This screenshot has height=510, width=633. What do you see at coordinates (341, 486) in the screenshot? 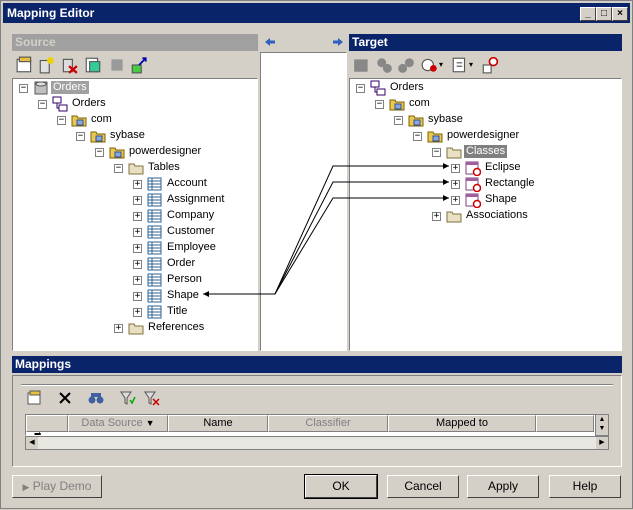
I see `ok-button: OK` at bounding box center [341, 486].